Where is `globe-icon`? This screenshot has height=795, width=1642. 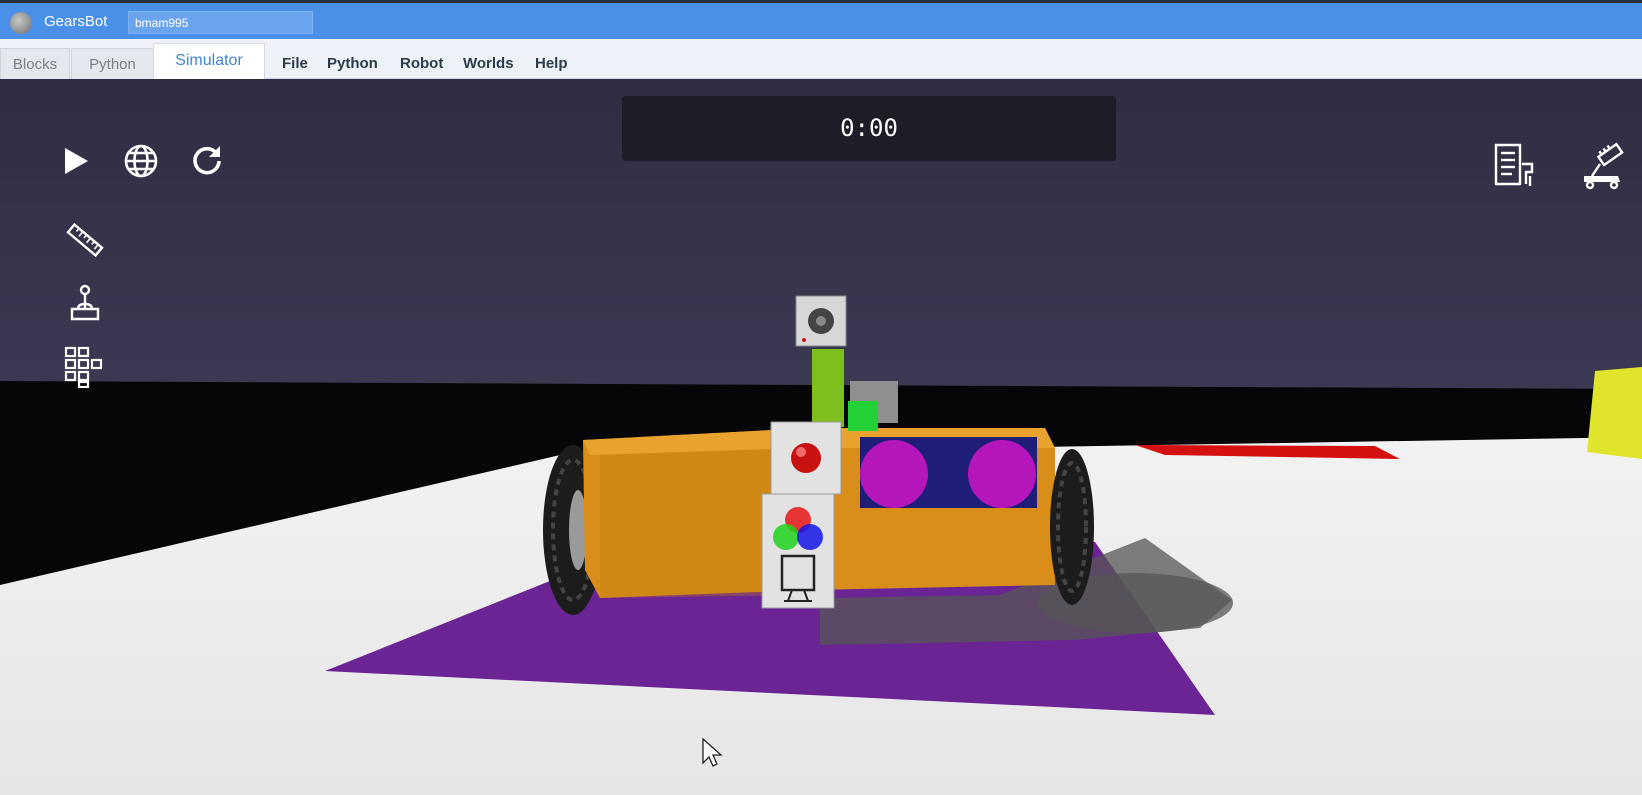 globe-icon is located at coordinates (141, 161).